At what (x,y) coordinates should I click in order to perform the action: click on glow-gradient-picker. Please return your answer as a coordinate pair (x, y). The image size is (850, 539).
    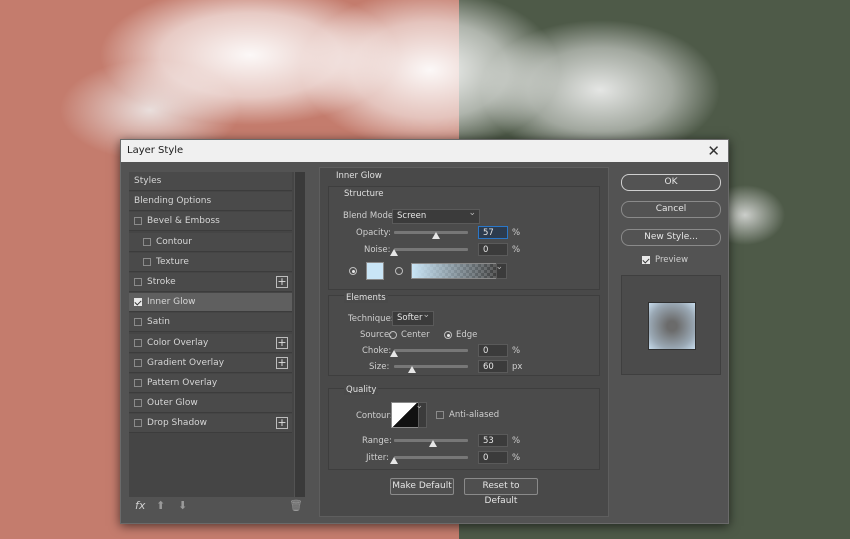
    Looking at the image, I should click on (454, 271).